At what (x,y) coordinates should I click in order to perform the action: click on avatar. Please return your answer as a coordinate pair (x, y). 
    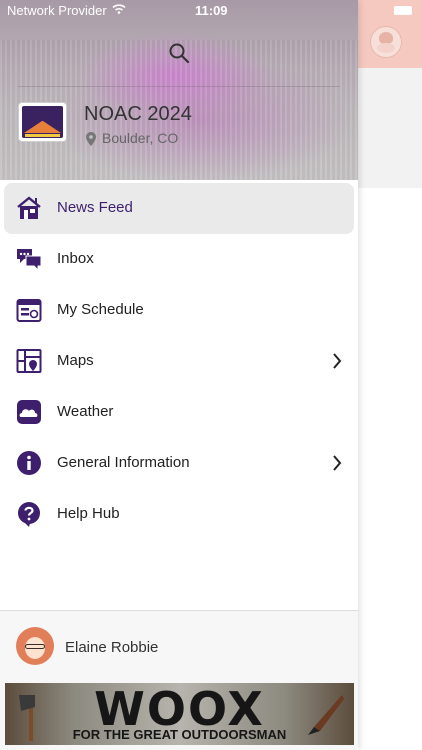
    Looking at the image, I should click on (35, 646).